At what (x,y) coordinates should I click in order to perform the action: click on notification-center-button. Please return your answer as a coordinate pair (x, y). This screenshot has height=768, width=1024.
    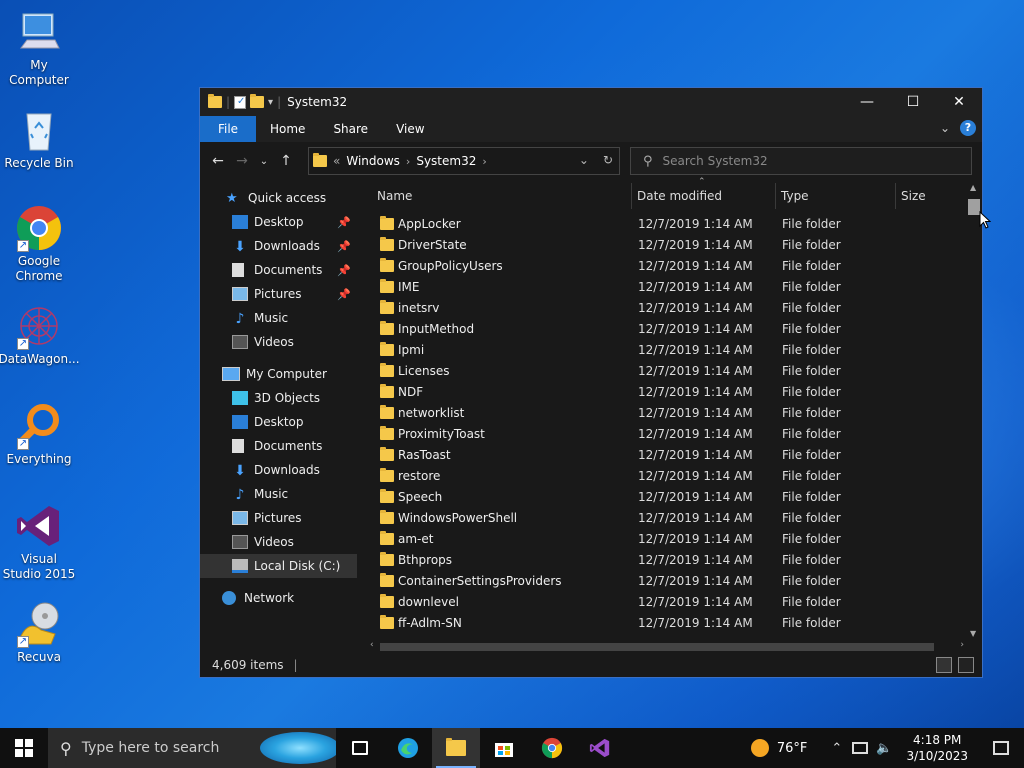
    Looking at the image, I should click on (1001, 748).